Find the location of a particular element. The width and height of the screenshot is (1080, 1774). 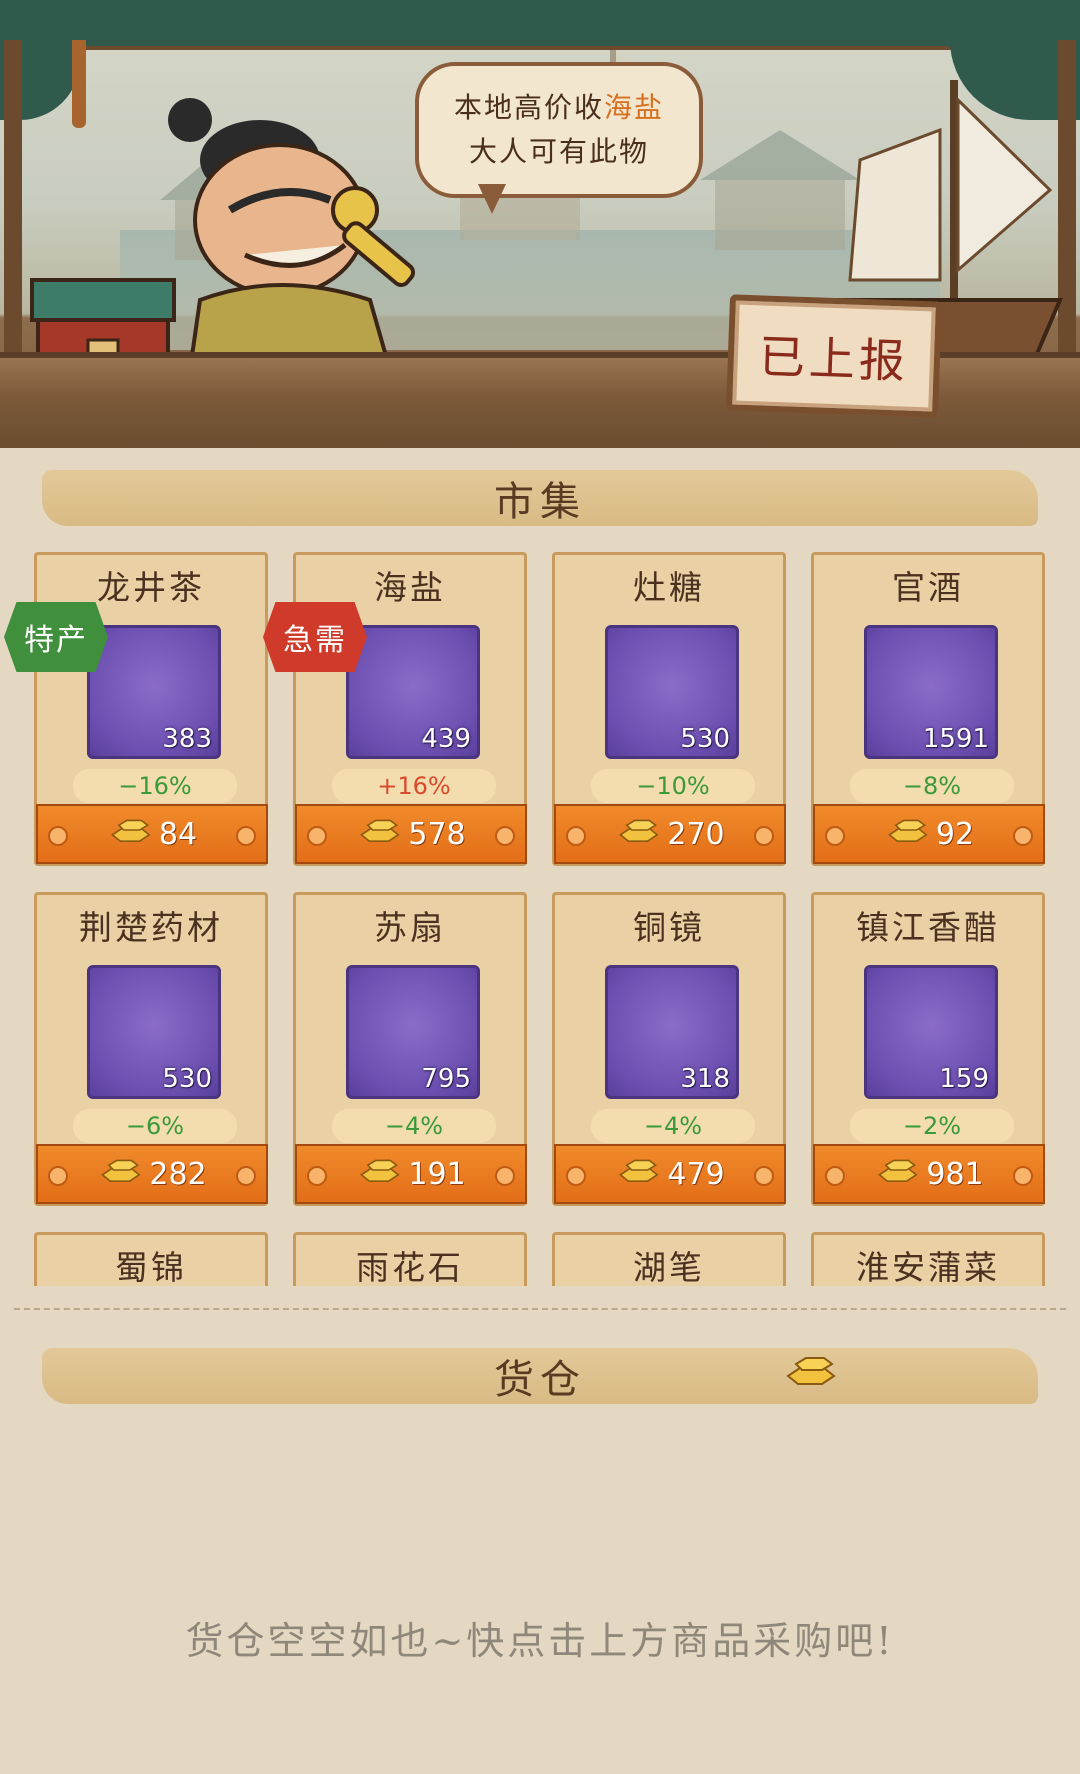

curtain-valance is located at coordinates (540, 25).